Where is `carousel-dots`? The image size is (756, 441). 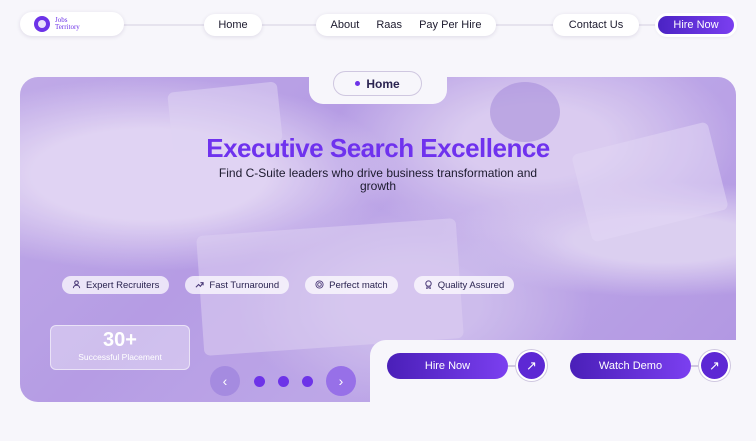 carousel-dots is located at coordinates (283, 381).